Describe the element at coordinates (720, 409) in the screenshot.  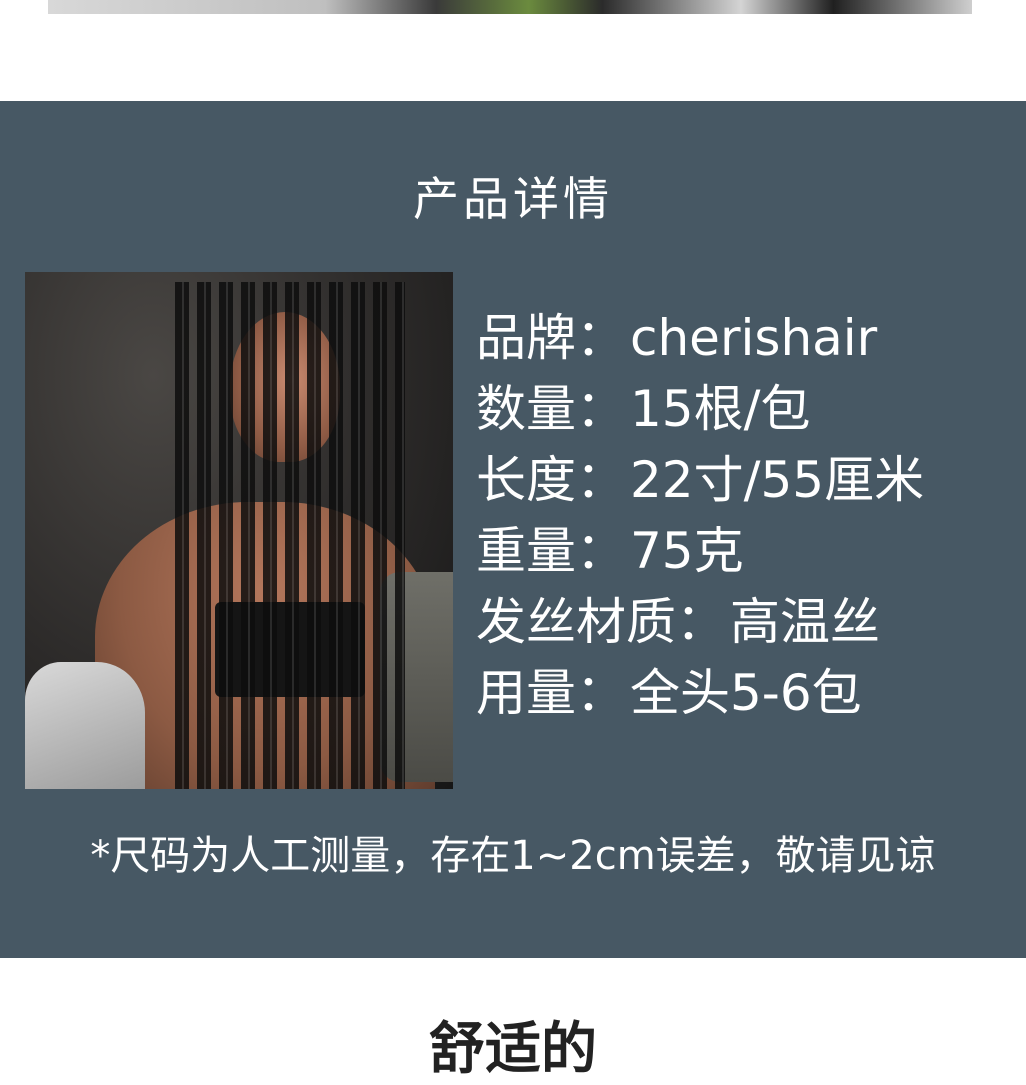
I see `spec-value: 15根/包` at that location.